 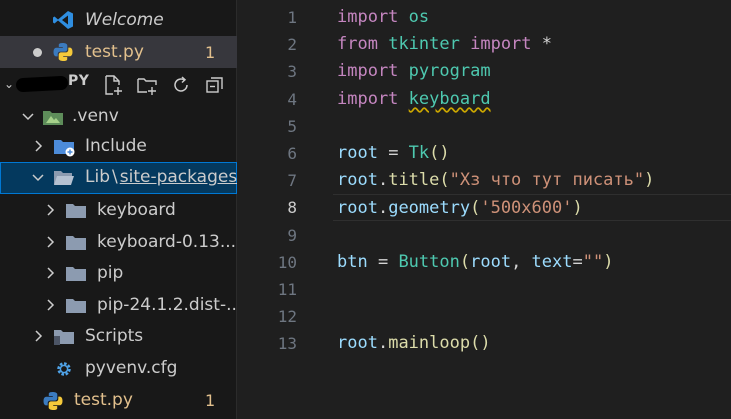 What do you see at coordinates (292, 153) in the screenshot?
I see `line-number: 6` at bounding box center [292, 153].